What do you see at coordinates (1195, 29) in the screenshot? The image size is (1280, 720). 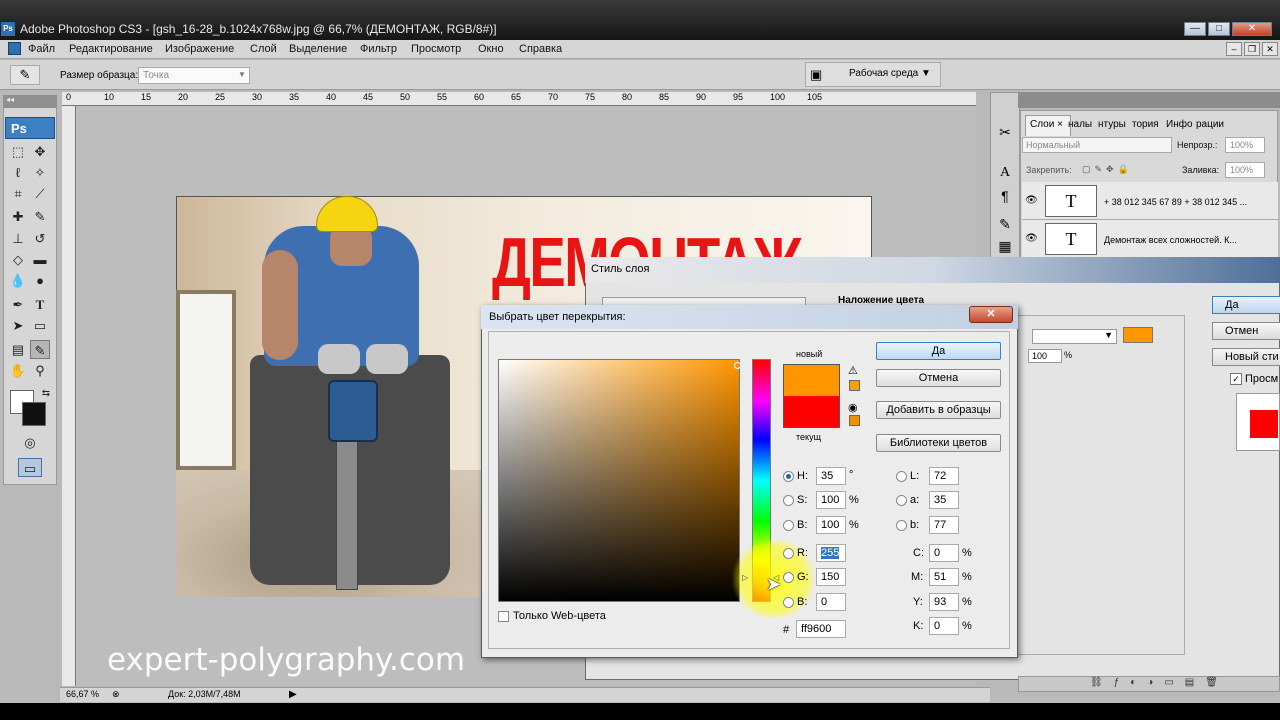 I see `minimize-button: —` at bounding box center [1195, 29].